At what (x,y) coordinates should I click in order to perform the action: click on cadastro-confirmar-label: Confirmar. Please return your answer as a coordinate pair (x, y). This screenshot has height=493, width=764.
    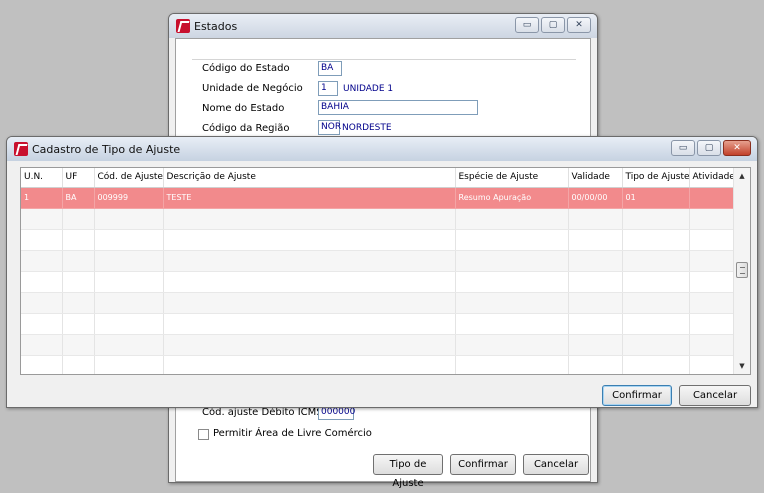
    Looking at the image, I should click on (637, 395).